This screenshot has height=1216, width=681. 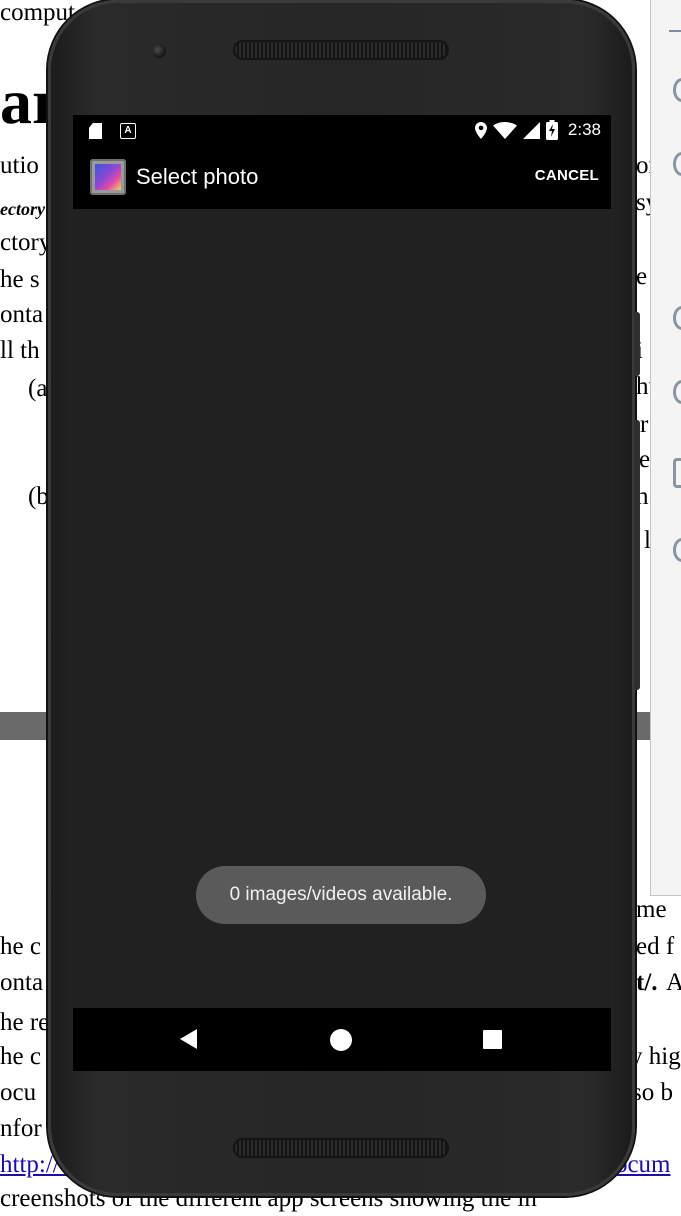 I want to click on doc-text-fragment: ed f, so click(x=655, y=946).